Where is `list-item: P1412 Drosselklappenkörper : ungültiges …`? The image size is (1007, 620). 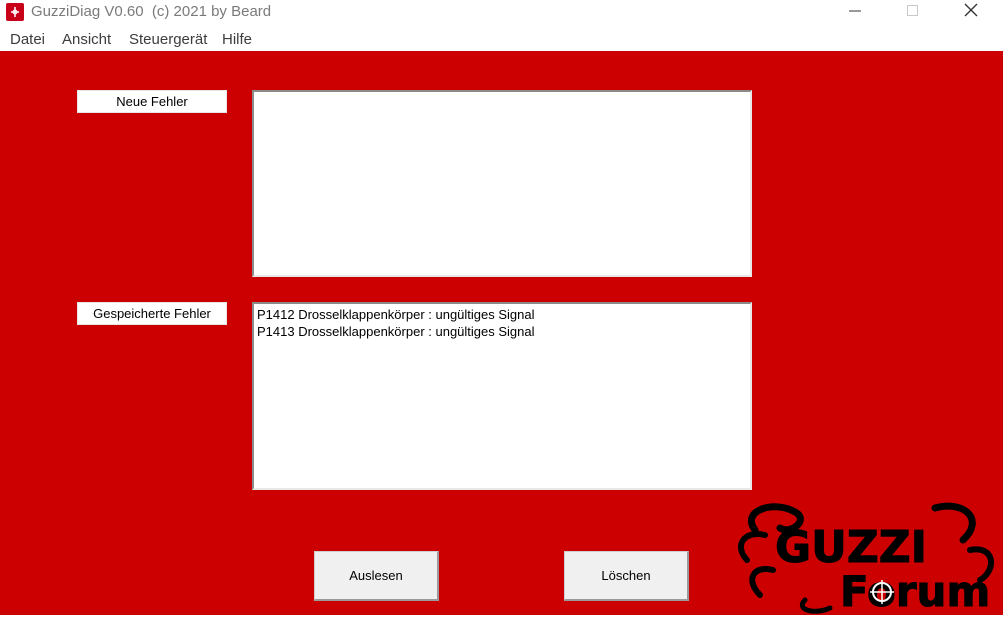
list-item: P1412 Drosselklappenkörper : ungültiges … is located at coordinates (502, 314).